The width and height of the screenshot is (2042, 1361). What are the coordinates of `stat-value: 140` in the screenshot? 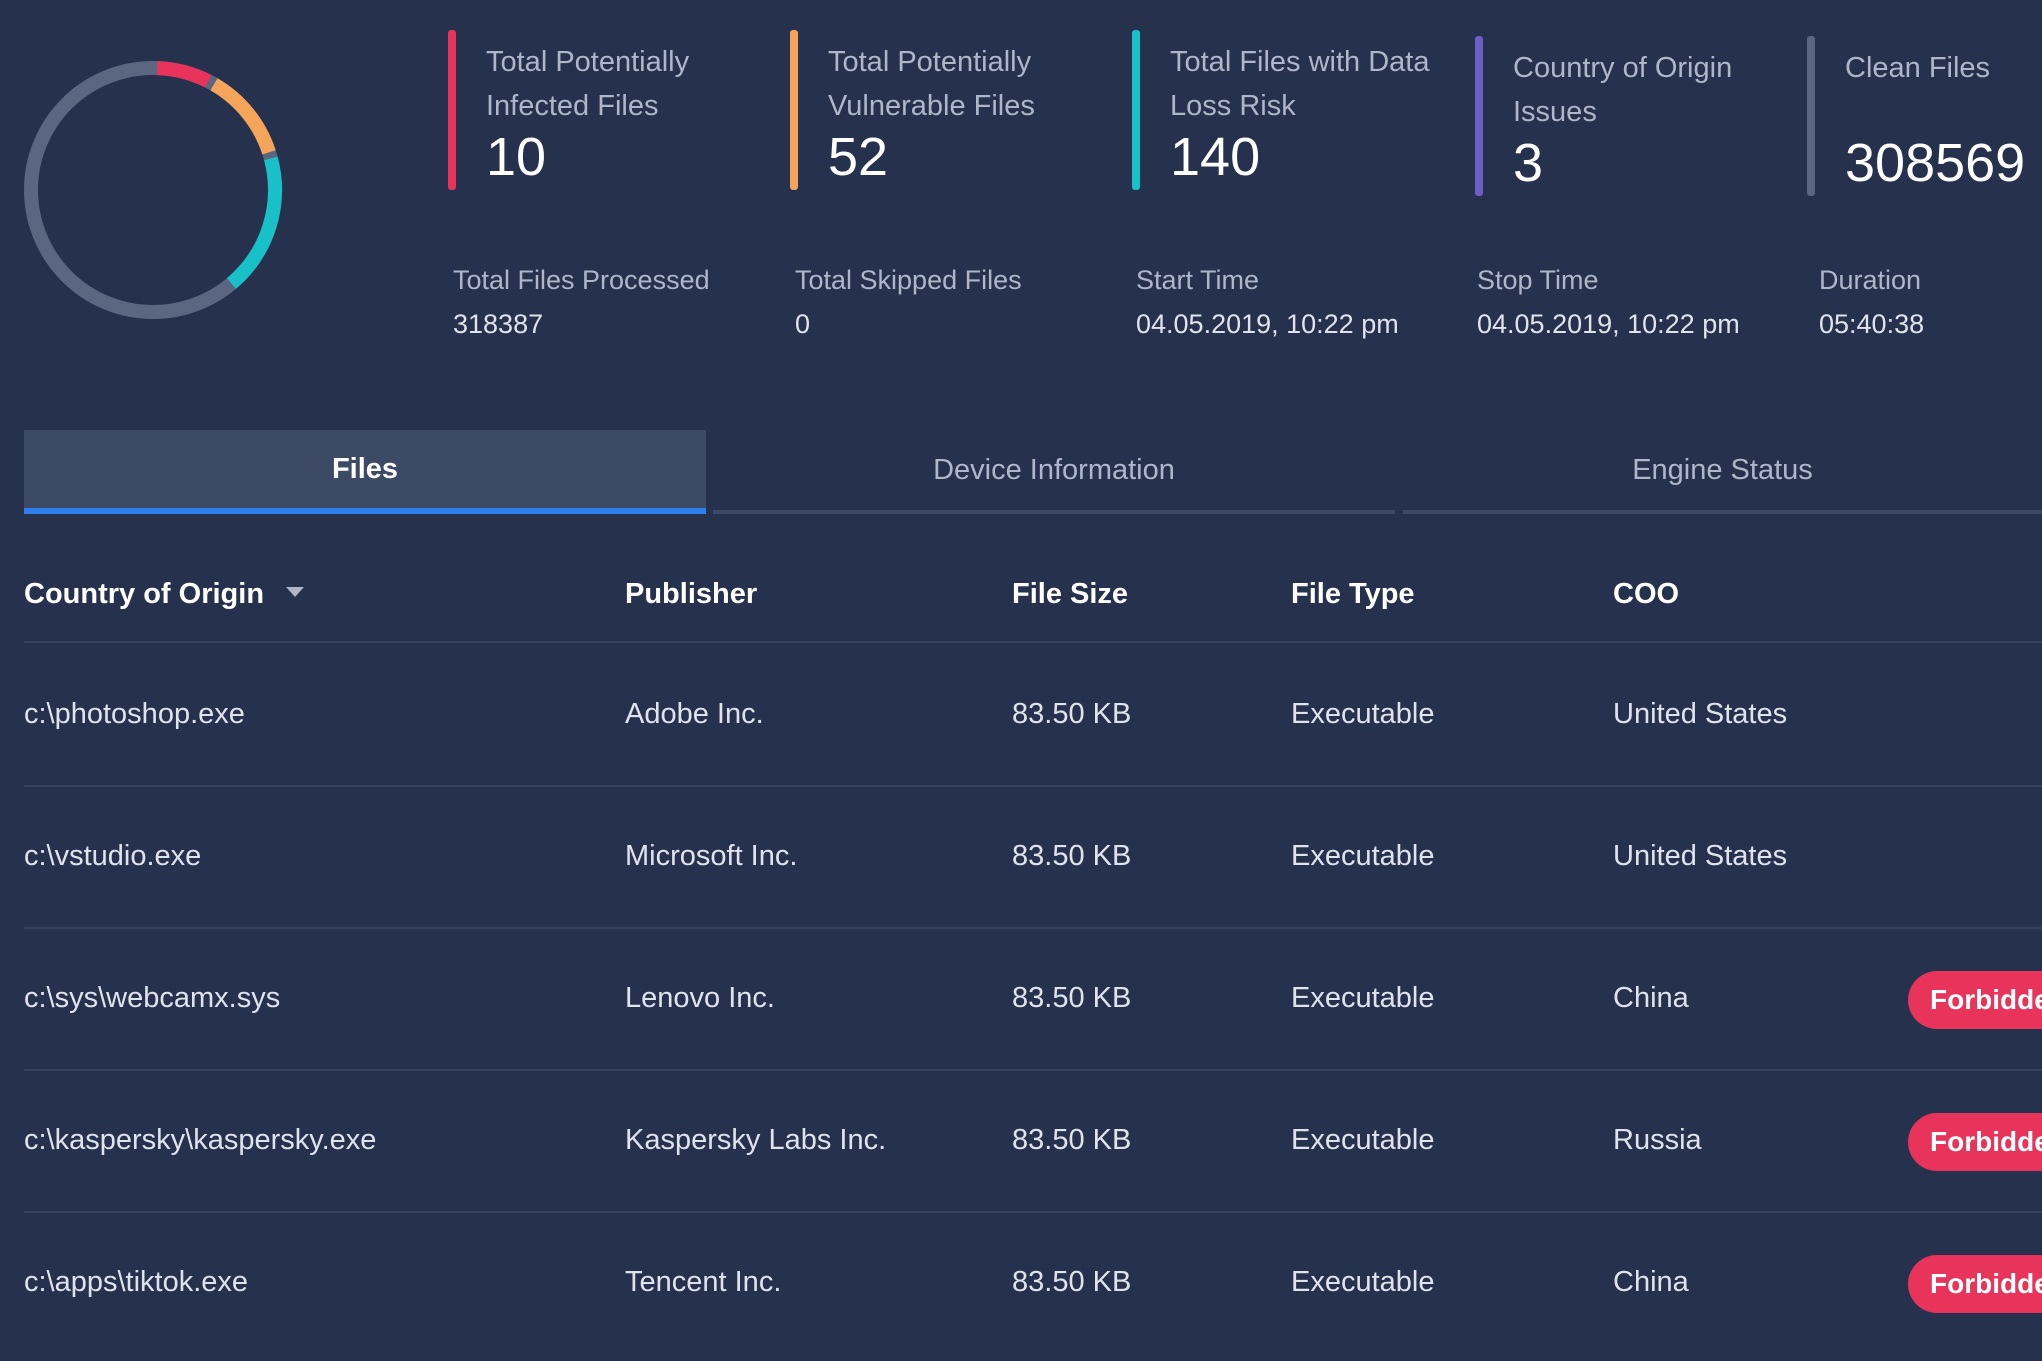 It's located at (1215, 157).